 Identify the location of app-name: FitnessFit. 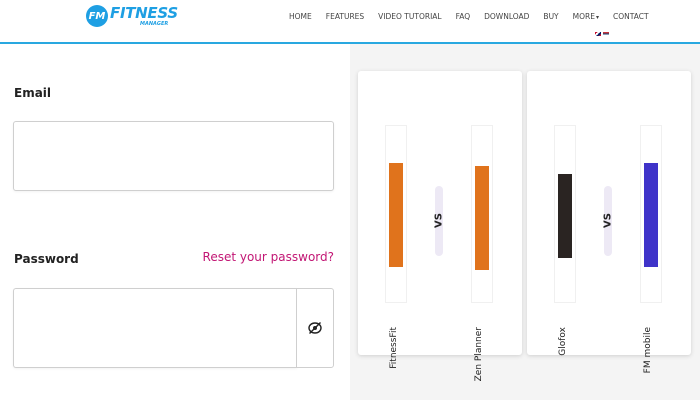
(394, 348).